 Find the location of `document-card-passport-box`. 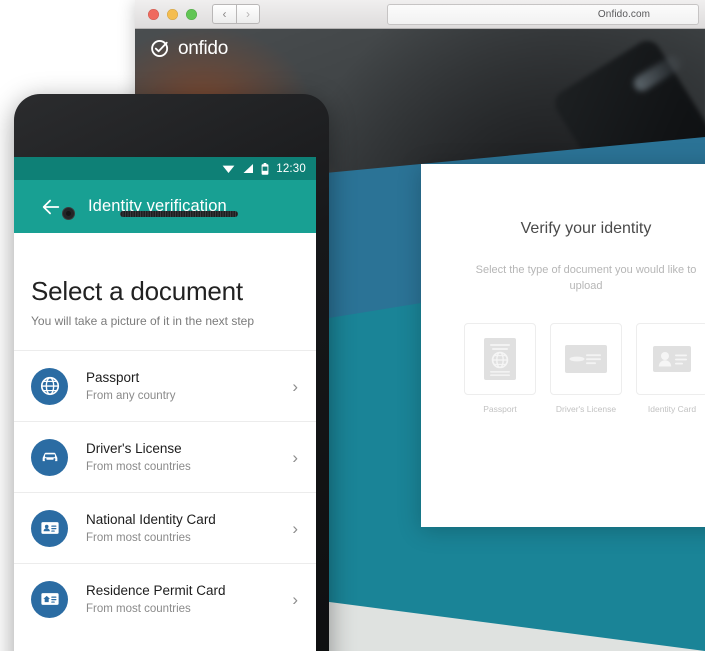

document-card-passport-box is located at coordinates (500, 358).